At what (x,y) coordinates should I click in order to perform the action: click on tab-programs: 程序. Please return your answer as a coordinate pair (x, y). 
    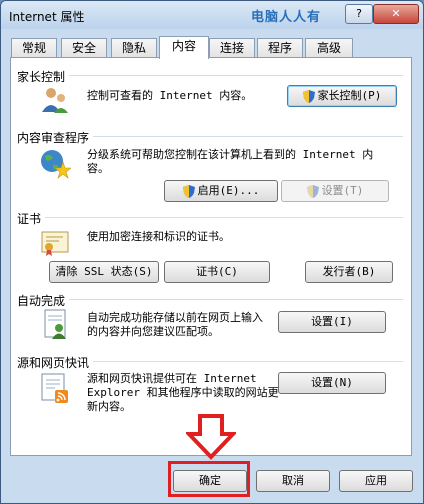
    Looking at the image, I should click on (280, 48).